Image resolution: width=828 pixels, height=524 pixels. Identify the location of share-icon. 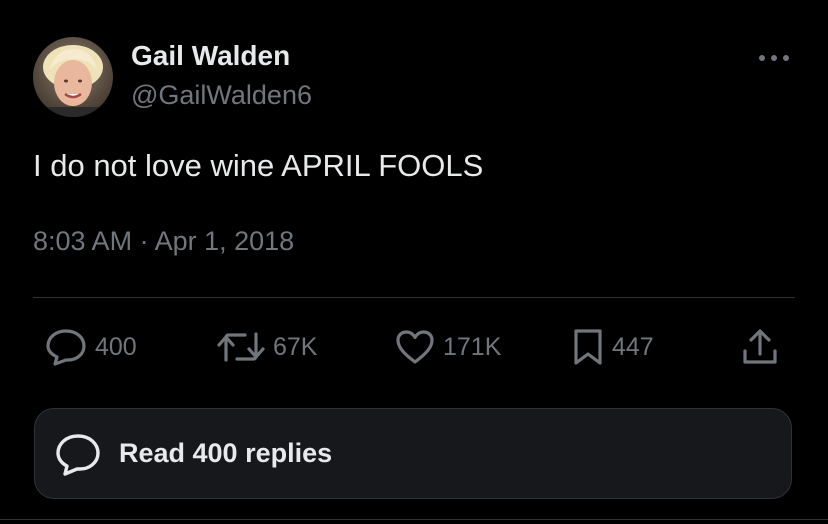
(760, 346).